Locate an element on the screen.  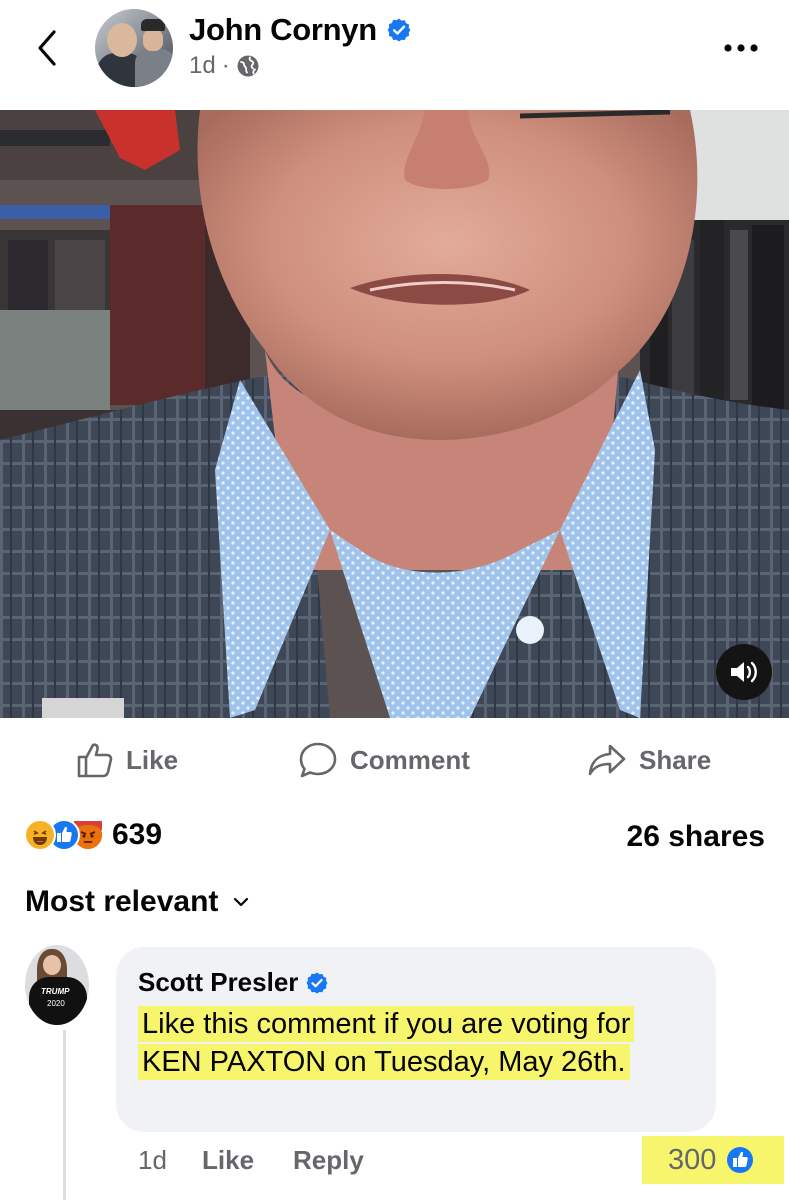
chevron-left-icon is located at coordinates (47, 48).